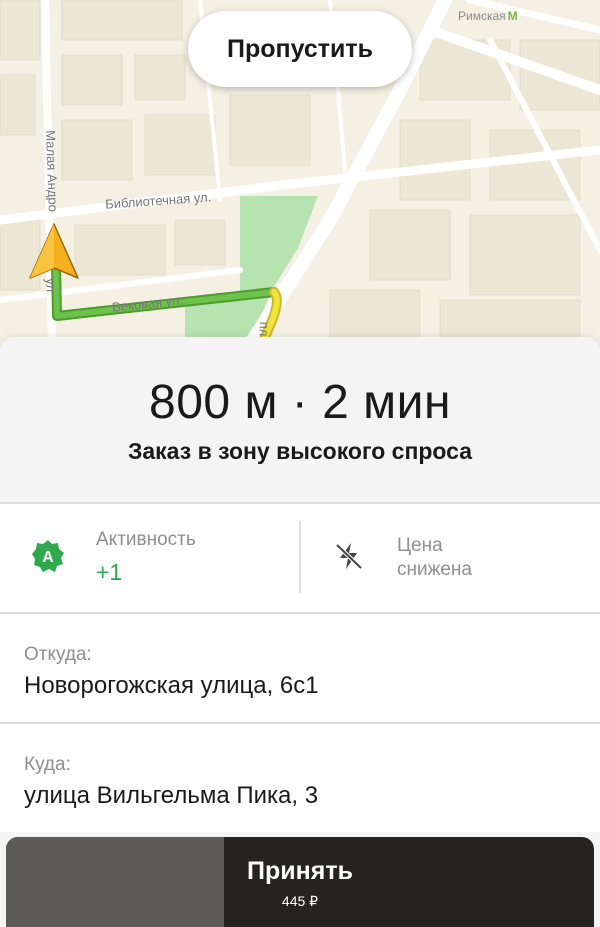  Describe the element at coordinates (171, 795) in the screenshot. I see `destination-address: улица Вильгельма Пика, 3` at that location.